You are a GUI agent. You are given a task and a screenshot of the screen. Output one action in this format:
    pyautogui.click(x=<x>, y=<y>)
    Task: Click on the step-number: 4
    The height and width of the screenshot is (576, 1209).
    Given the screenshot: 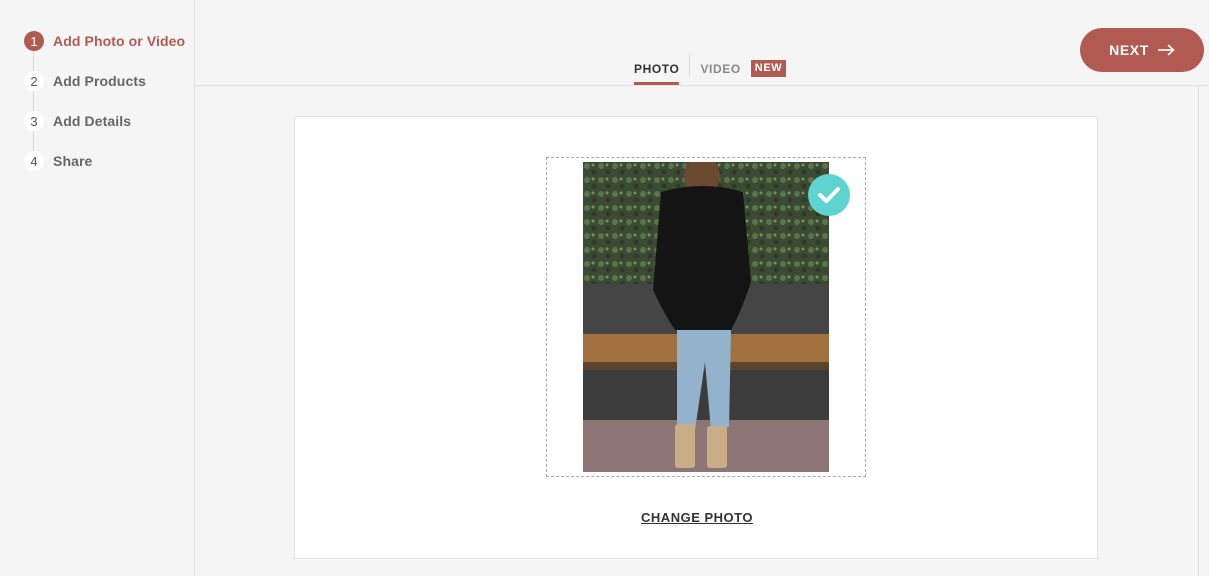 What is the action you would take?
    pyautogui.click(x=34, y=161)
    